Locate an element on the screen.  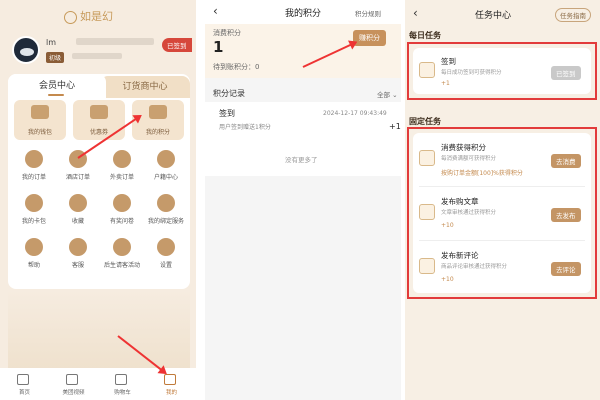
grid-label: 户籍中心 is located at coordinates (165, 177).